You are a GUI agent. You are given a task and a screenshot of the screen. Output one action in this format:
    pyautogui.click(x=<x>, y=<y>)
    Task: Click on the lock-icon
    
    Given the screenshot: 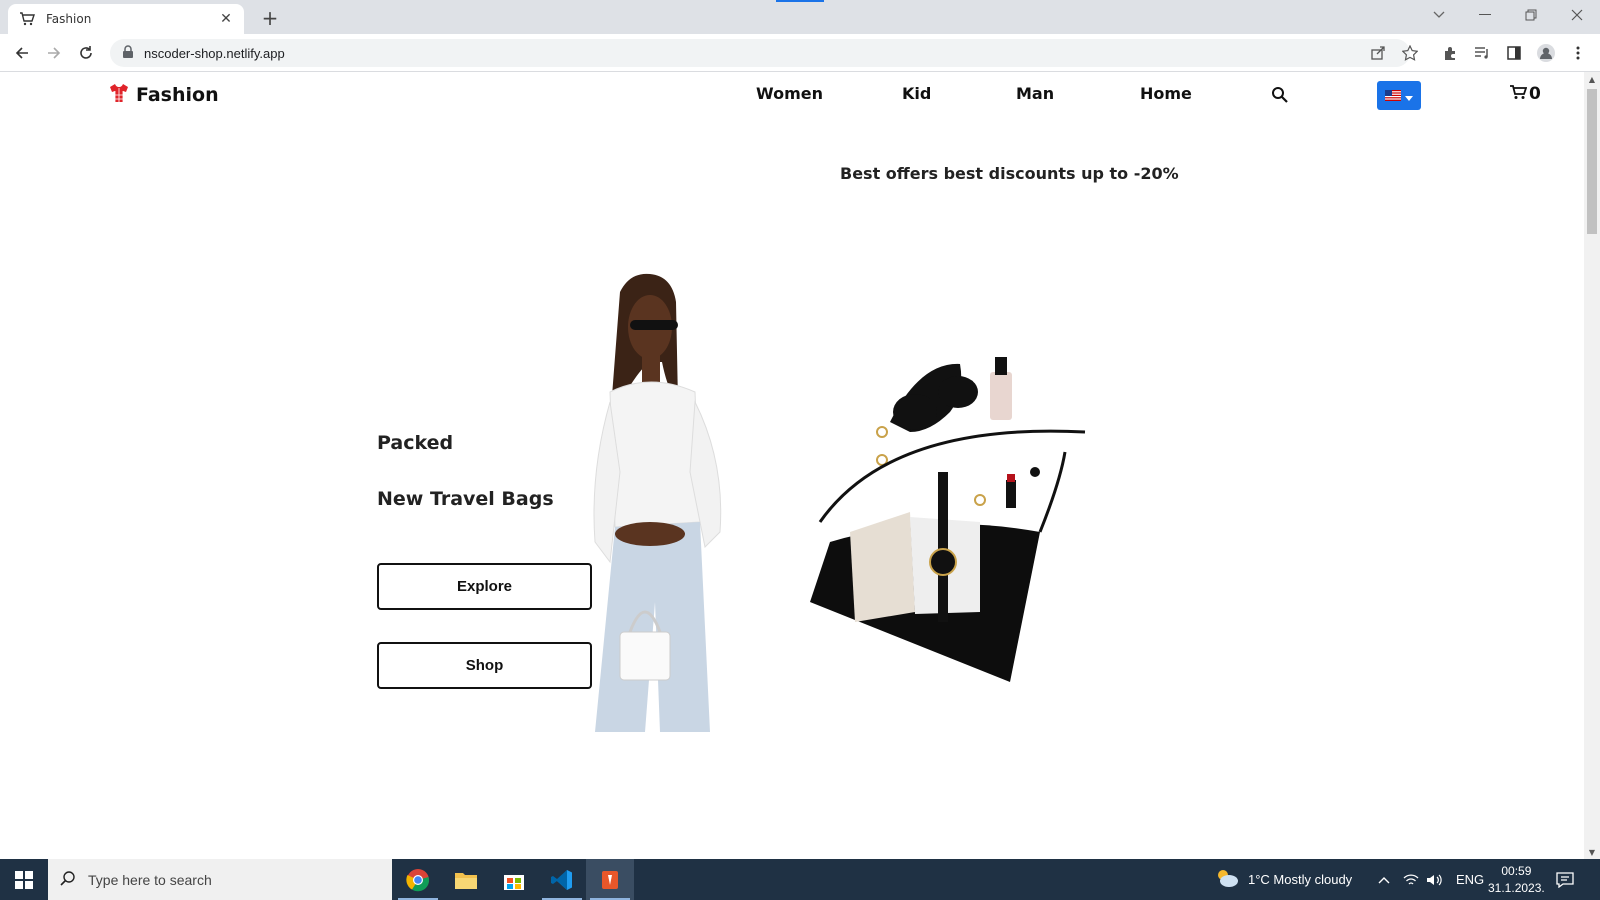 What is the action you would take?
    pyautogui.click(x=128, y=53)
    